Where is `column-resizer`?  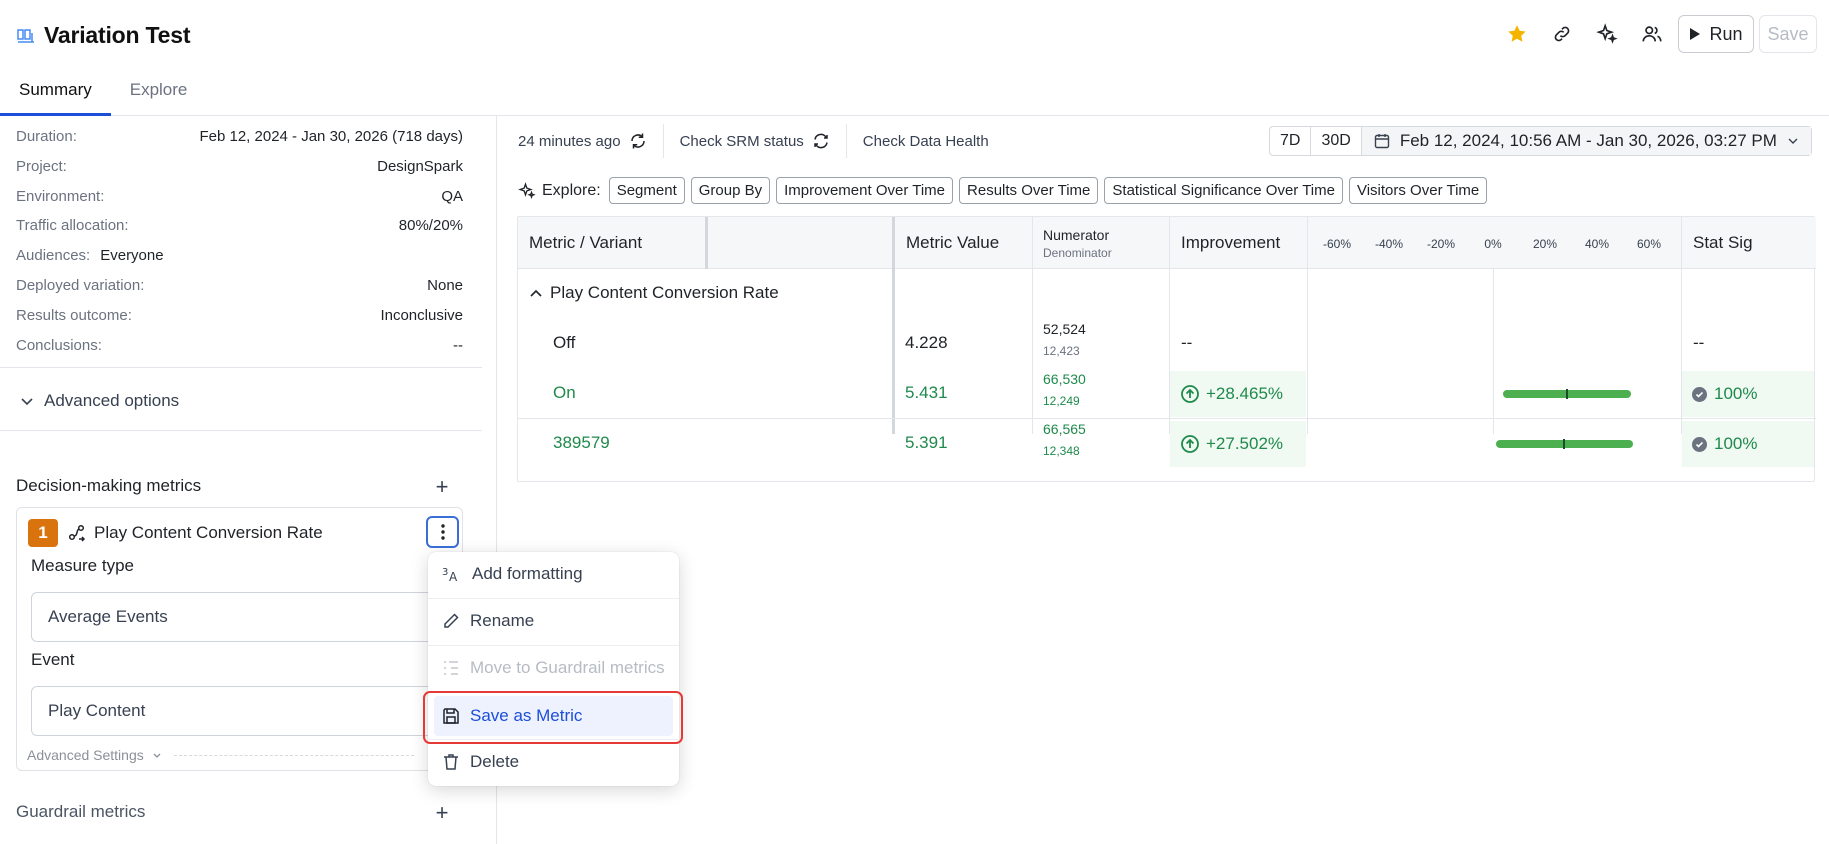 column-resizer is located at coordinates (706, 243).